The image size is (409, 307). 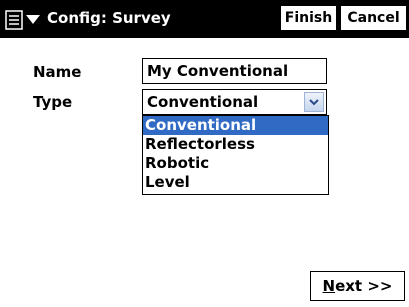 What do you see at coordinates (235, 182) in the screenshot?
I see `type-option-level: Level` at bounding box center [235, 182].